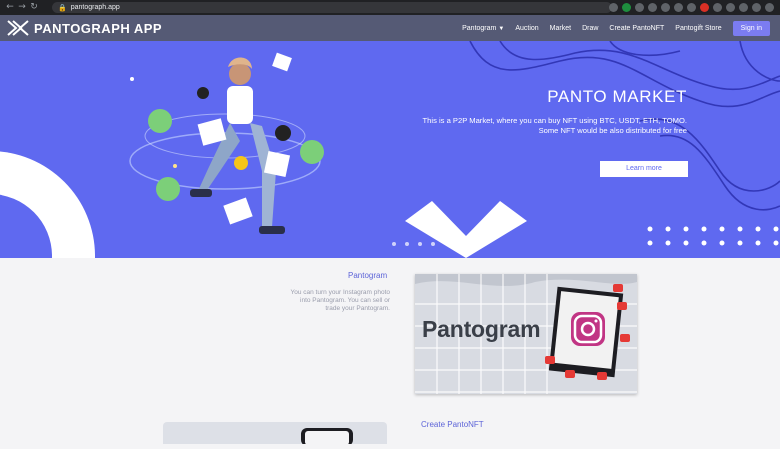 Image resolution: width=780 pixels, height=449 pixels. I want to click on learn-more-button: Learn more, so click(644, 169).